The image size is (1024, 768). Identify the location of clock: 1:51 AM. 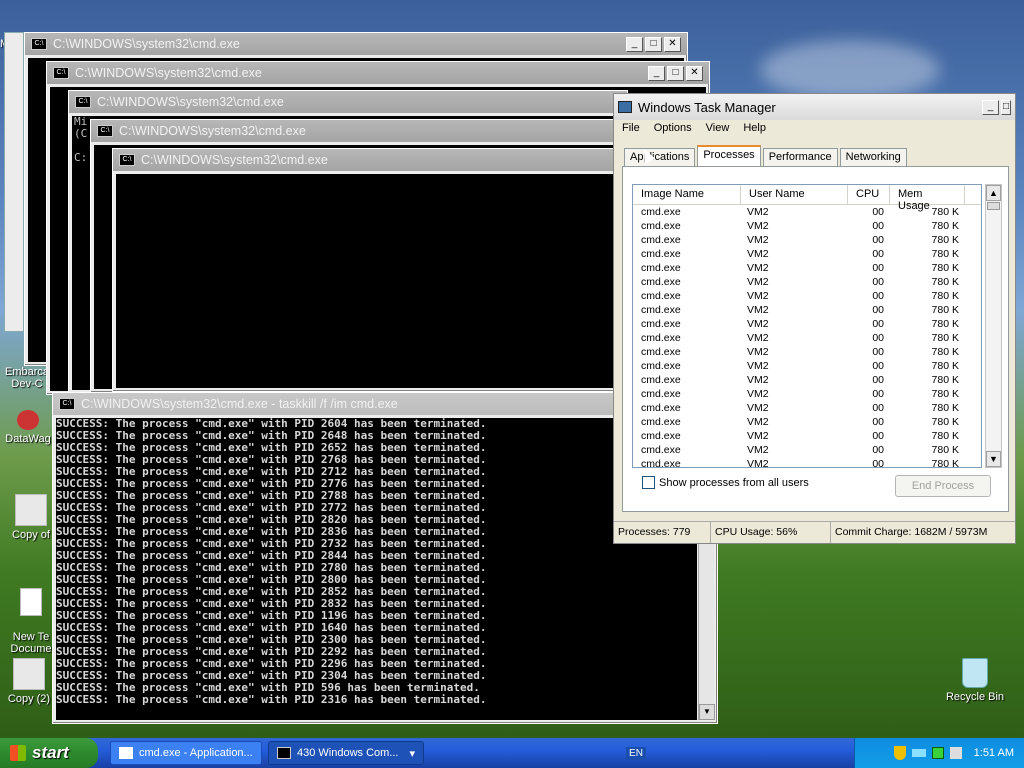
(994, 753).